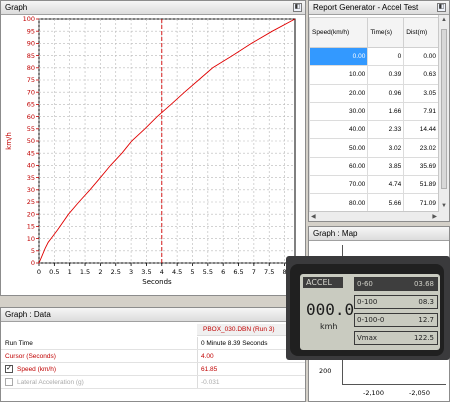  Describe the element at coordinates (209, 369) in the screenshot. I see `data-row-value: 61.85` at that location.